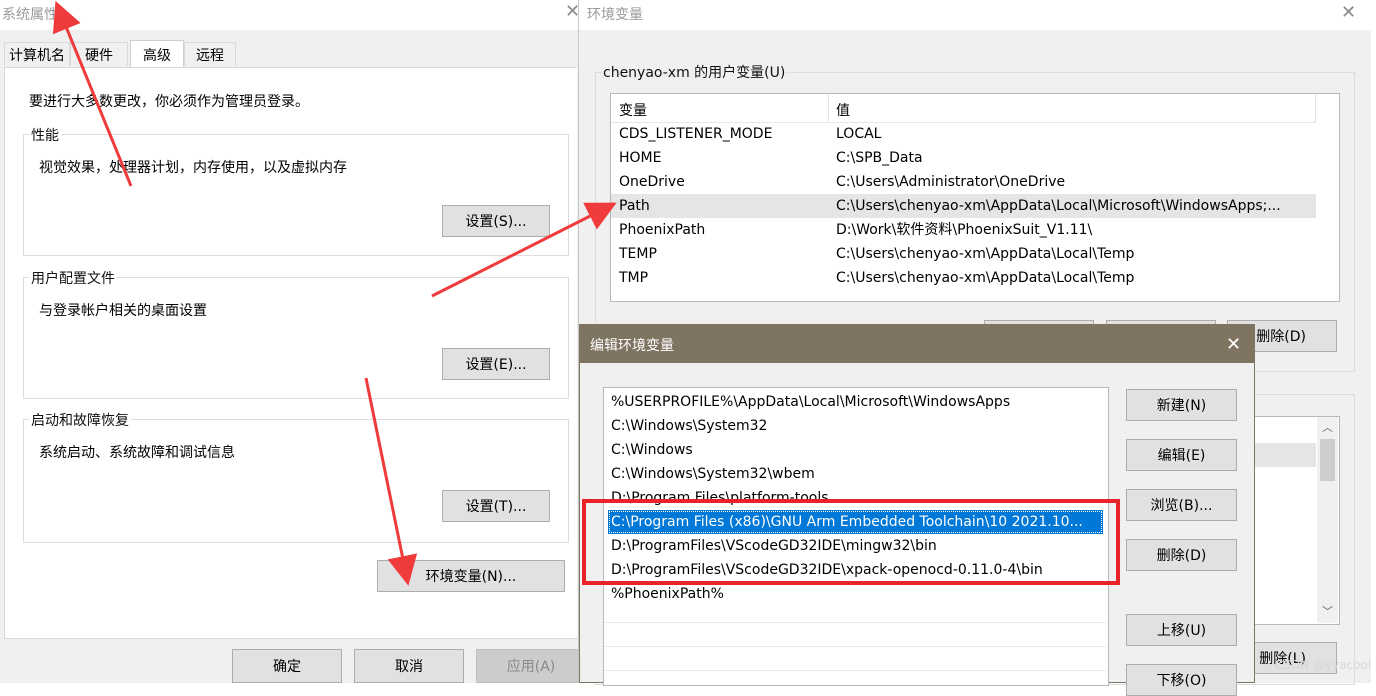  I want to click on variable-name: OneDrive, so click(652, 182).